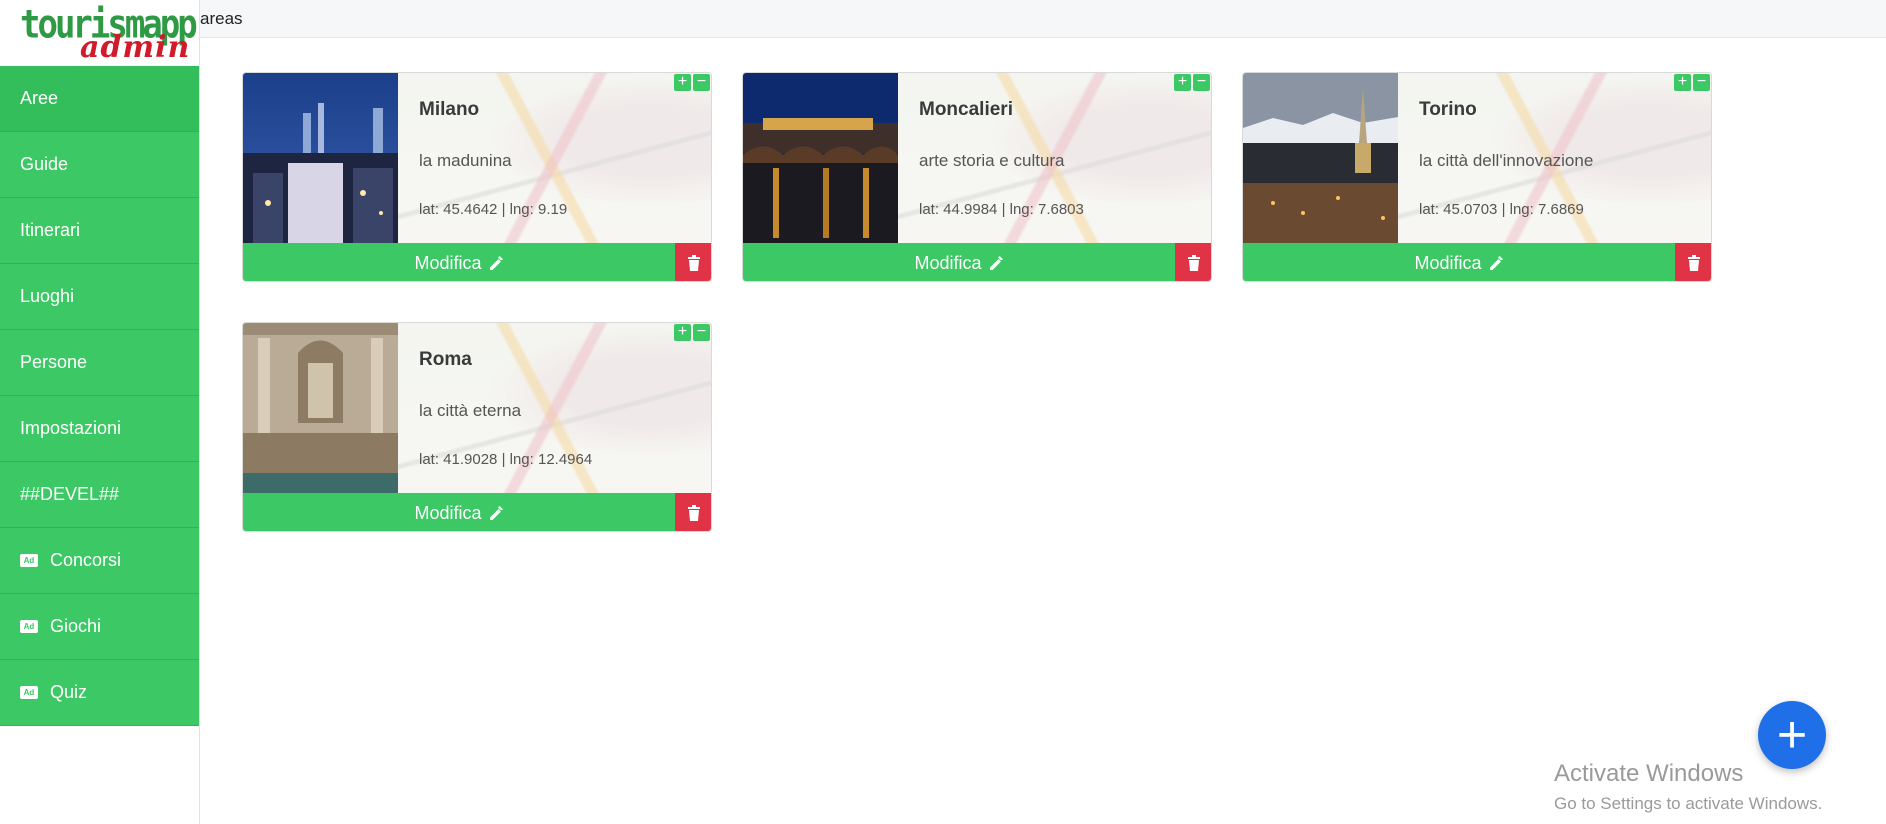  What do you see at coordinates (99, 165) in the screenshot?
I see `sidebar-item-guide: Guide` at bounding box center [99, 165].